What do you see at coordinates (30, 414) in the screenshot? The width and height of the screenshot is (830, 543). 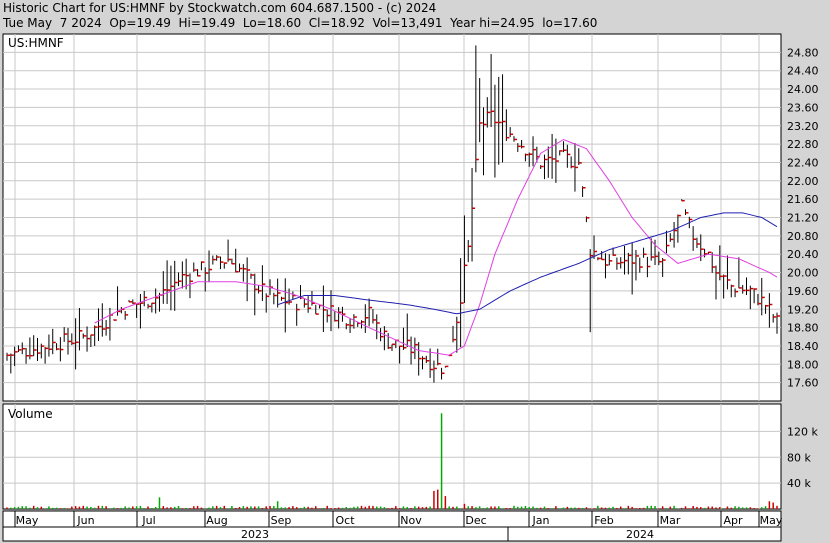 I see `volume-panel-title: Volume` at bounding box center [30, 414].